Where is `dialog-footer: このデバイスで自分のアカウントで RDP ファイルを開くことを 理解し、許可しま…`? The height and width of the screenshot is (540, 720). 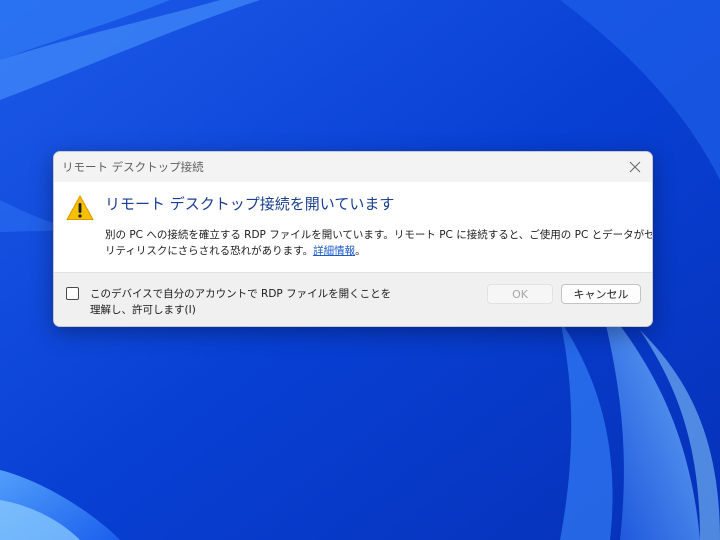 dialog-footer: このデバイスで自分のアカウントで RDP ファイルを開くことを 理解し、許可しま… is located at coordinates (353, 299).